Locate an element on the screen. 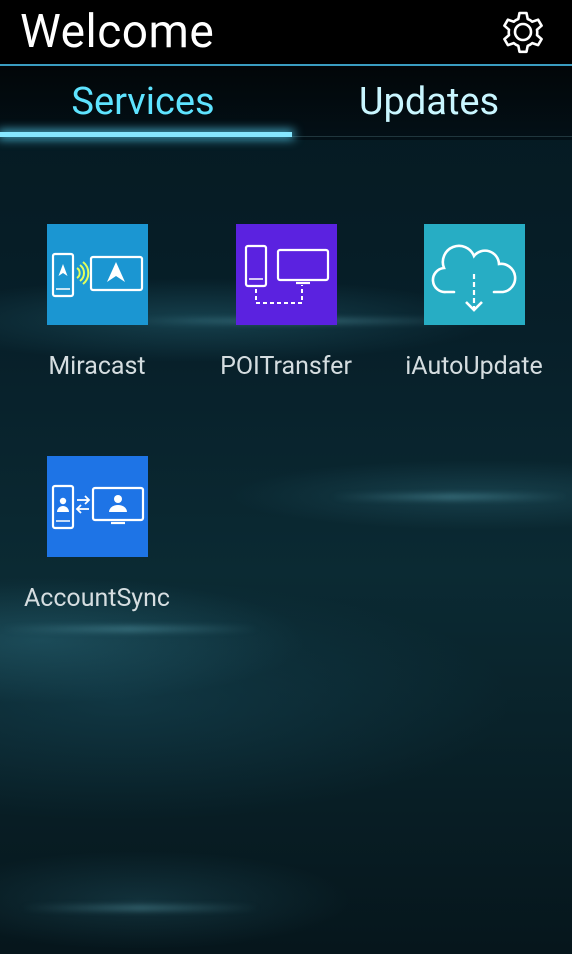 The height and width of the screenshot is (954, 572). app-header: Welcome is located at coordinates (286, 33).